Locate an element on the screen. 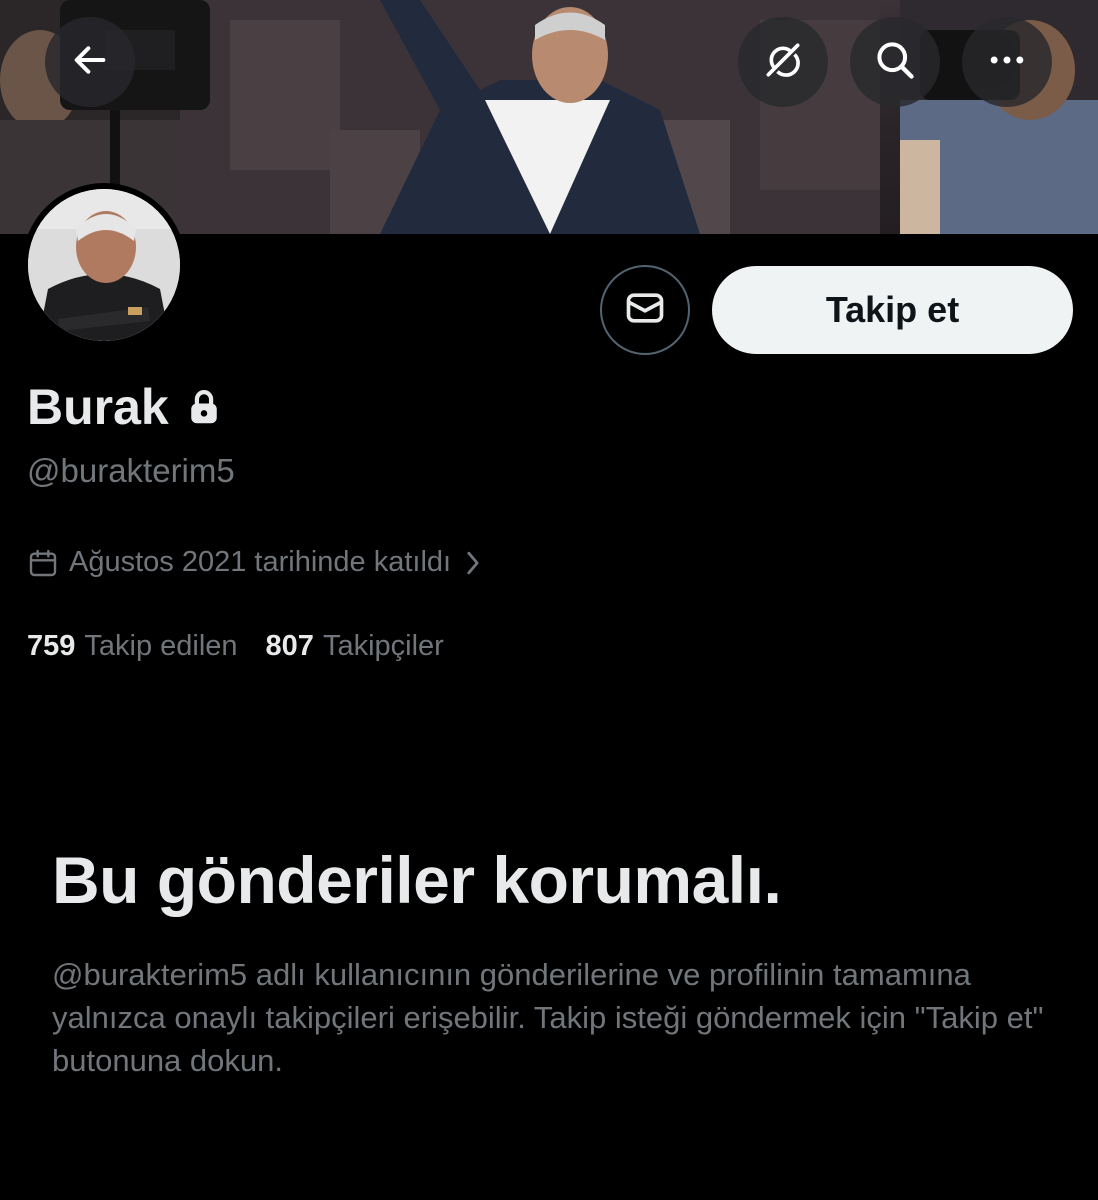  envelope-icon is located at coordinates (645, 310).